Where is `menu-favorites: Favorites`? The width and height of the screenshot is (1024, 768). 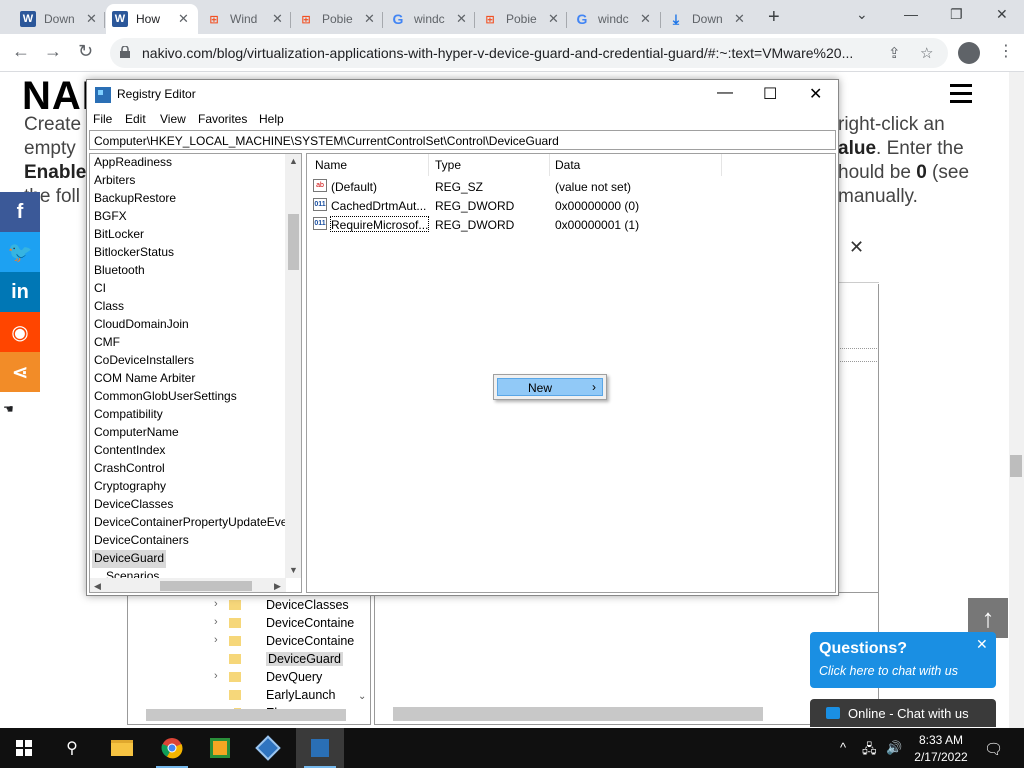 menu-favorites: Favorites is located at coordinates (222, 119).